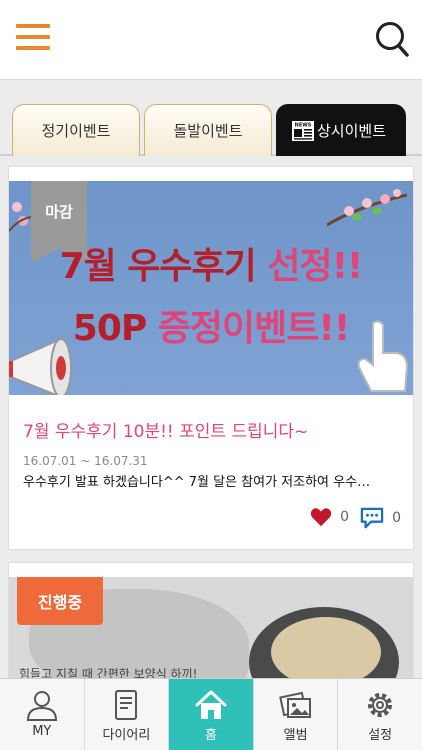  What do you see at coordinates (294, 704) in the screenshot?
I see `album-icon` at bounding box center [294, 704].